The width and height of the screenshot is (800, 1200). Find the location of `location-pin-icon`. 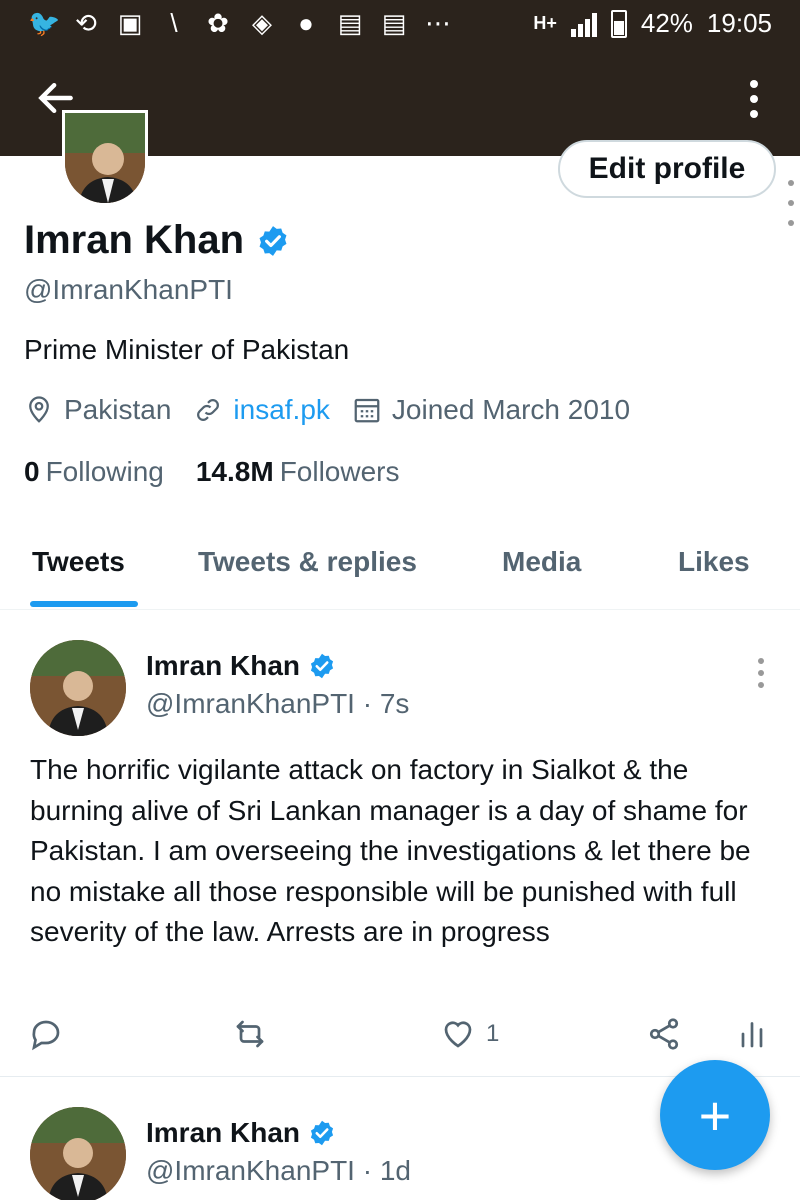

location-pin-icon is located at coordinates (39, 409).